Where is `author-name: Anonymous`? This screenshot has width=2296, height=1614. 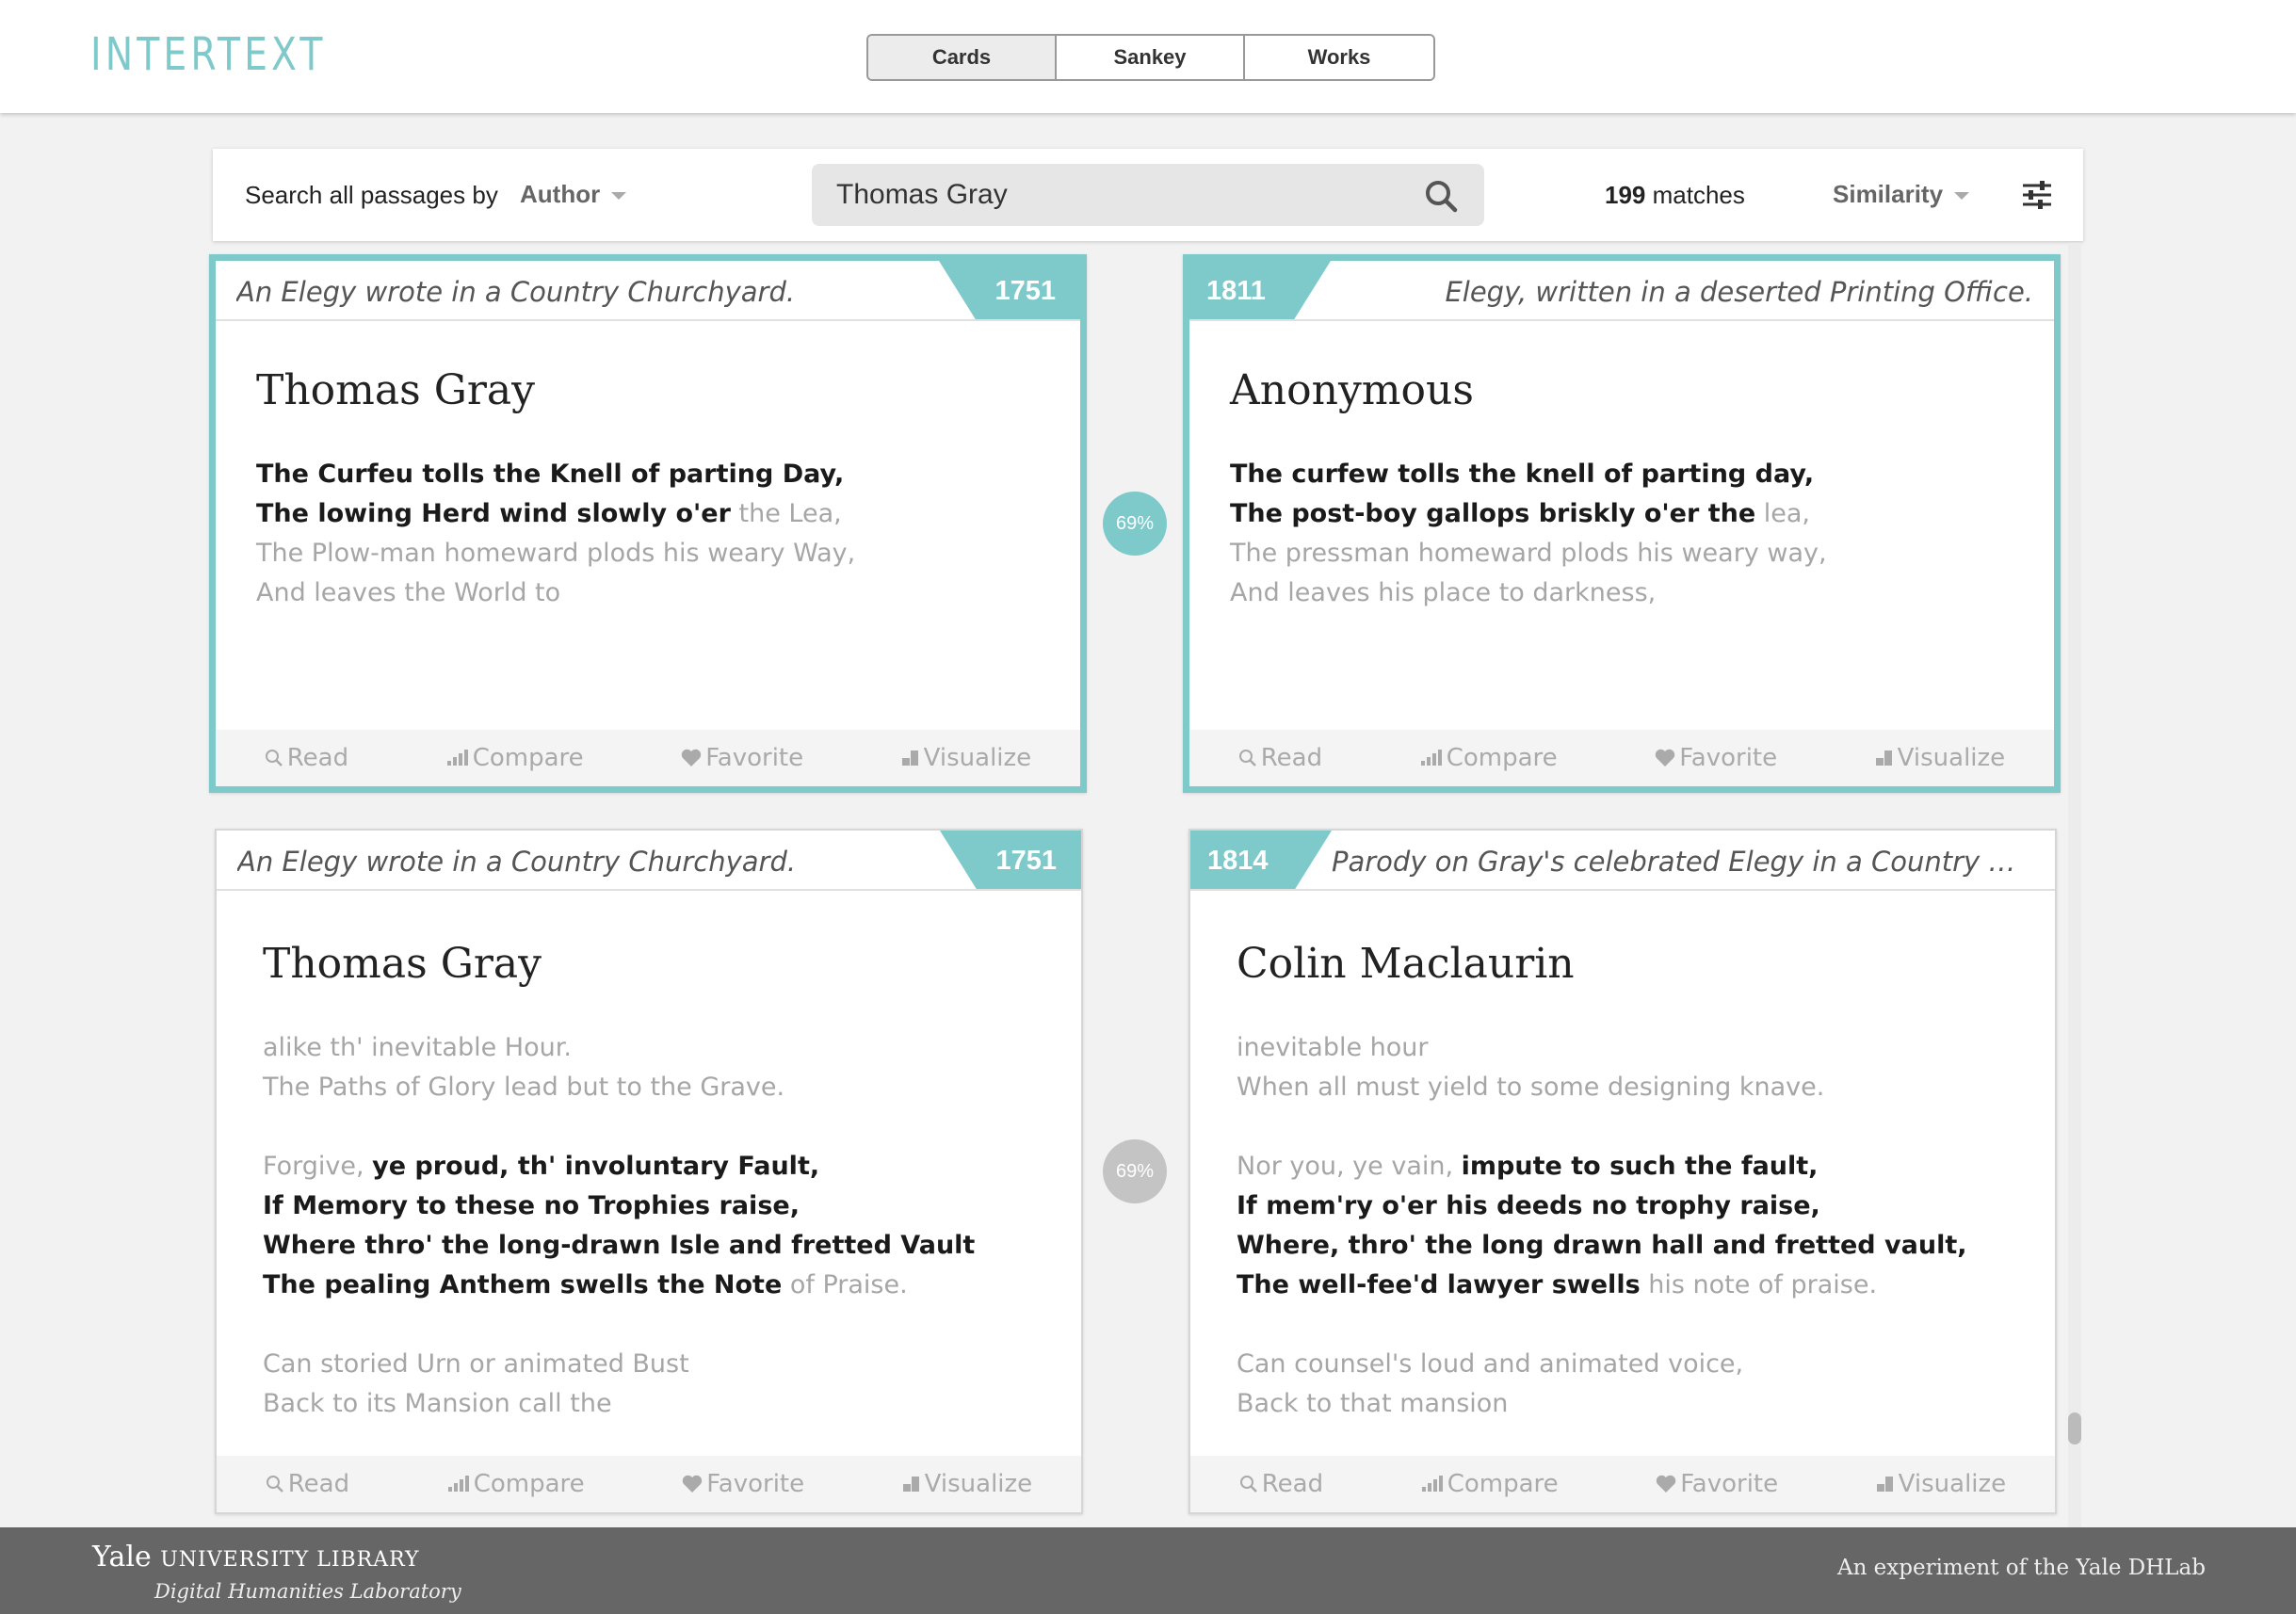 author-name: Anonymous is located at coordinates (1352, 390).